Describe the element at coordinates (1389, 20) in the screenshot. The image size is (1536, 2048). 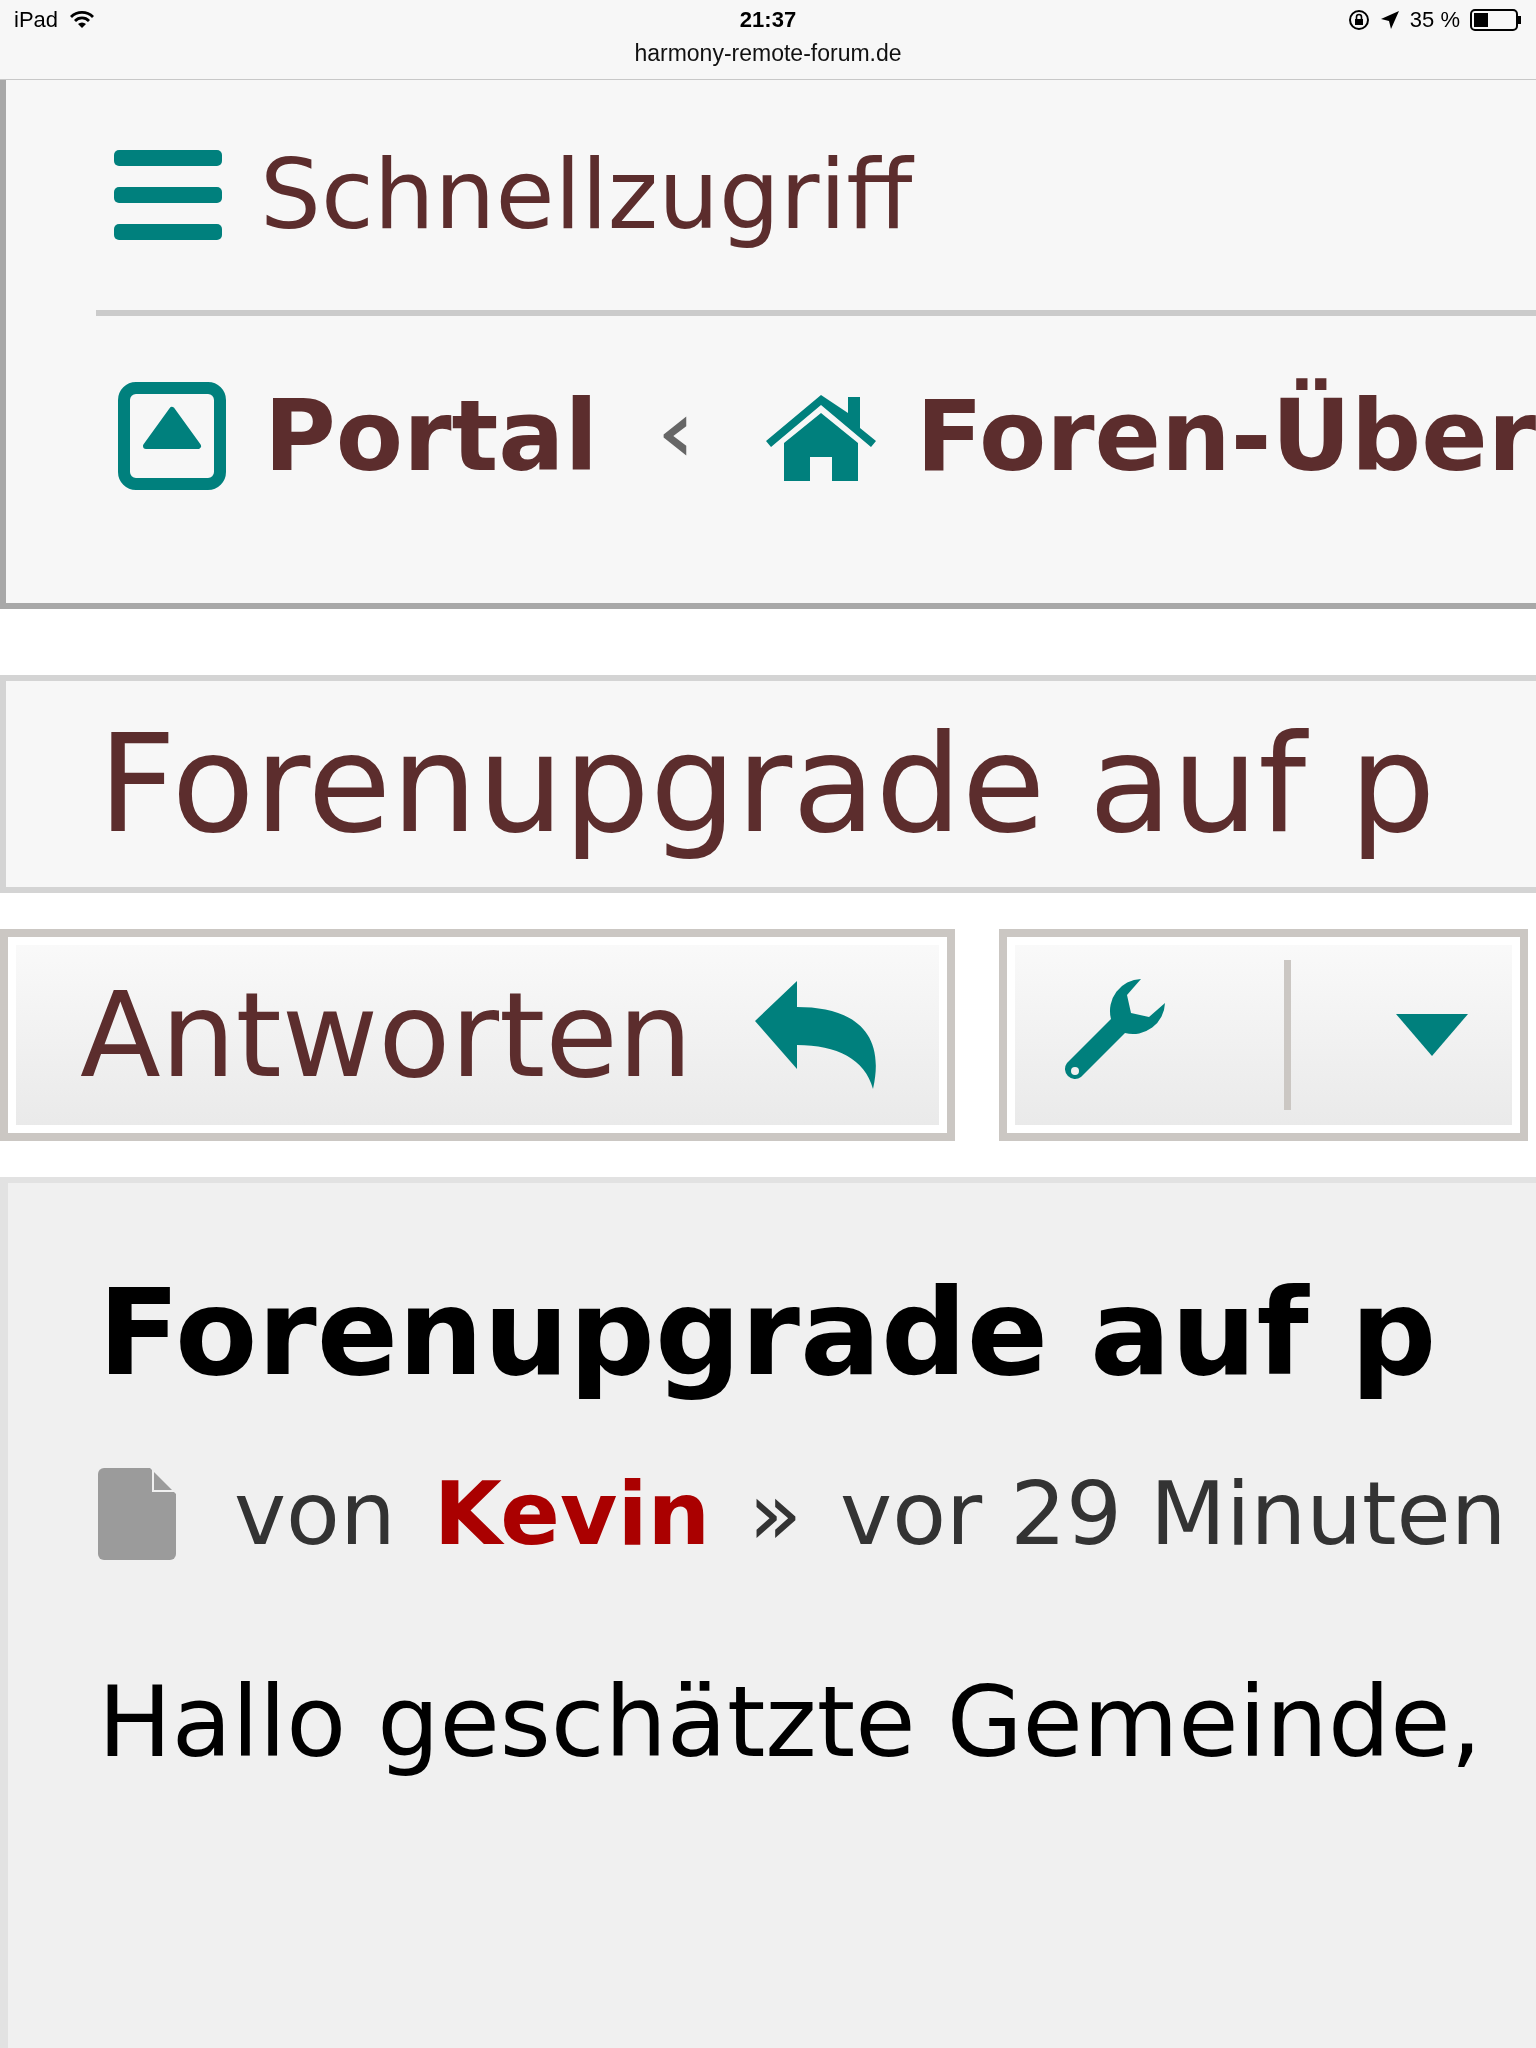
I see `location-icon` at that location.